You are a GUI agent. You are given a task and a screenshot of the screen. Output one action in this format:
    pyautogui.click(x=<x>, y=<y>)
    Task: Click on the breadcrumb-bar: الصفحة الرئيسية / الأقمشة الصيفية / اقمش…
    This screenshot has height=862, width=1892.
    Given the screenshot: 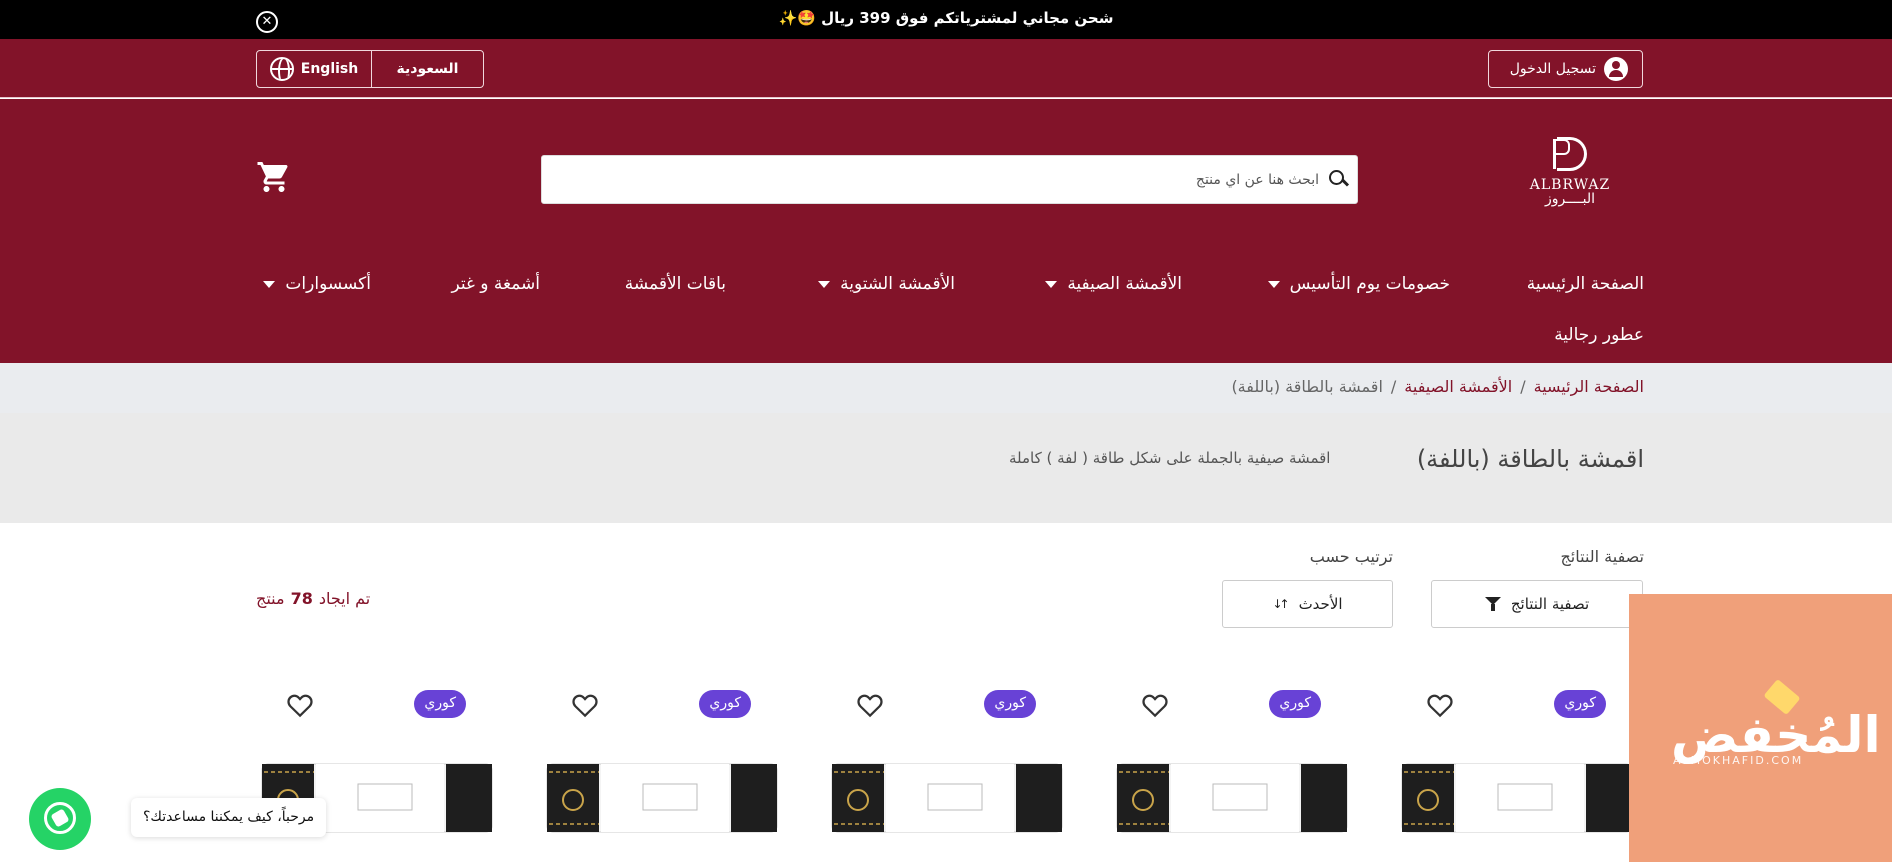 What is the action you would take?
    pyautogui.click(x=946, y=388)
    